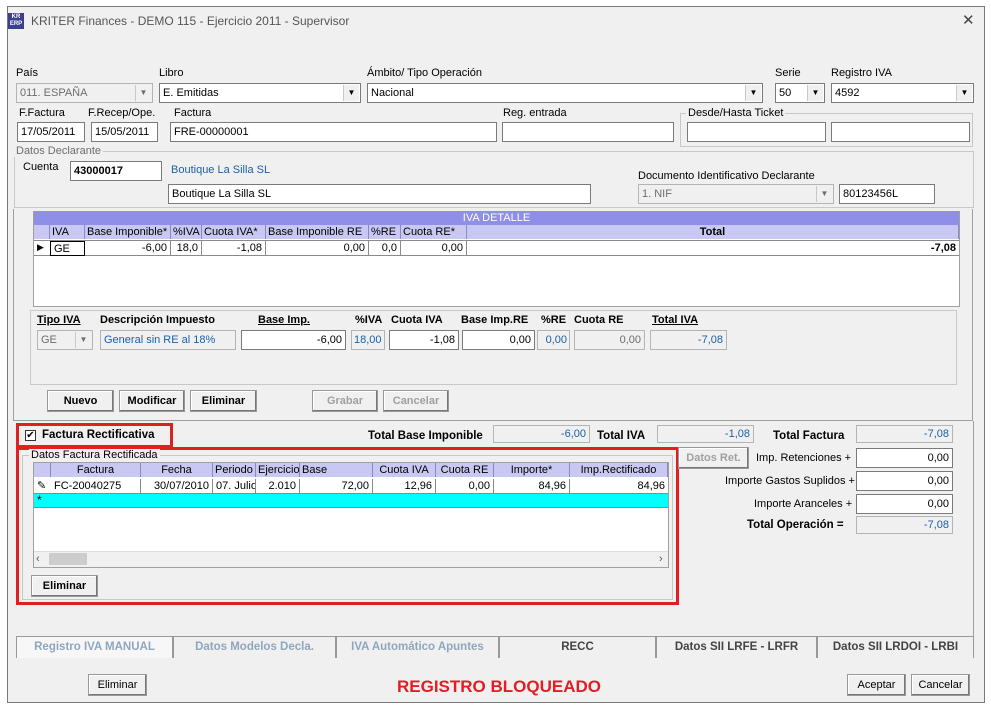  What do you see at coordinates (333, 132) in the screenshot?
I see `factura-input: FRE-00000001` at bounding box center [333, 132].